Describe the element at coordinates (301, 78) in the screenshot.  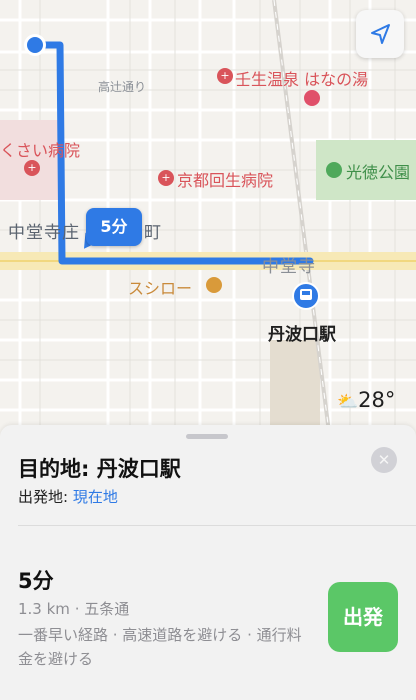
I see `poi-mibu-onsen: 壬生温泉 はなの湯` at that location.